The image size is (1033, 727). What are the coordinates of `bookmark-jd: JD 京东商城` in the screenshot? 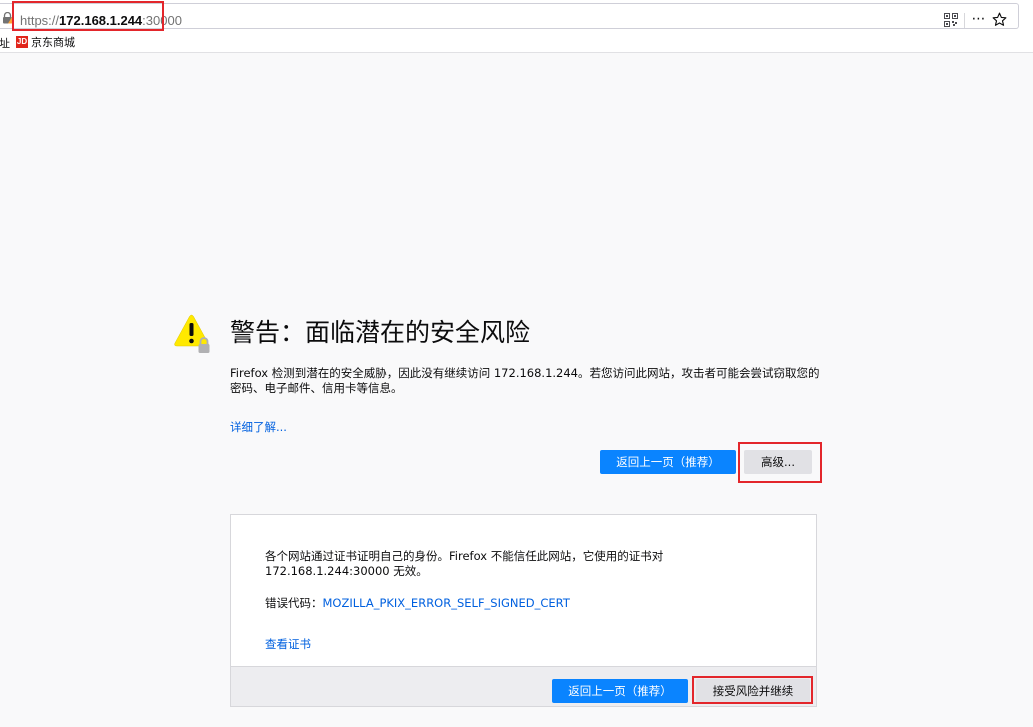 It's located at (45, 42).